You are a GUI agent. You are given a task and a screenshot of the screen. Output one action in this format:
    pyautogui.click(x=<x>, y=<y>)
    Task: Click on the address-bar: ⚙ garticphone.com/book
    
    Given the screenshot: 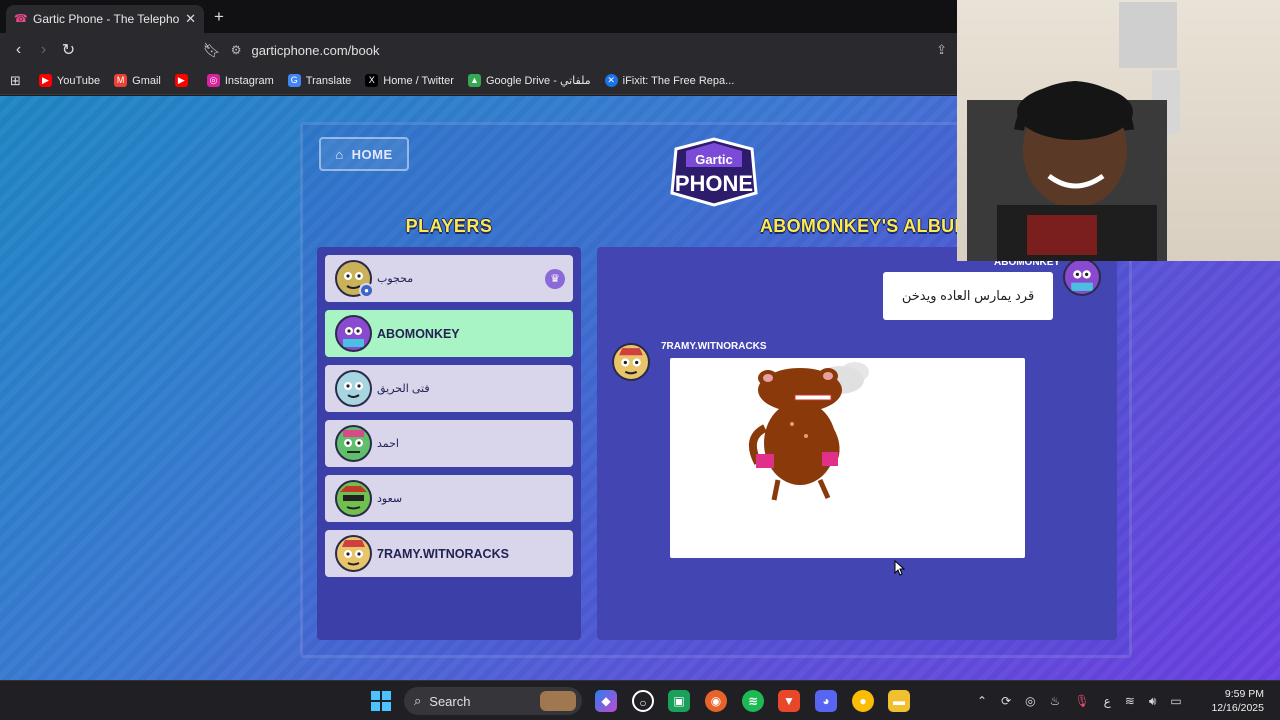 What is the action you would take?
    pyautogui.click(x=583, y=50)
    